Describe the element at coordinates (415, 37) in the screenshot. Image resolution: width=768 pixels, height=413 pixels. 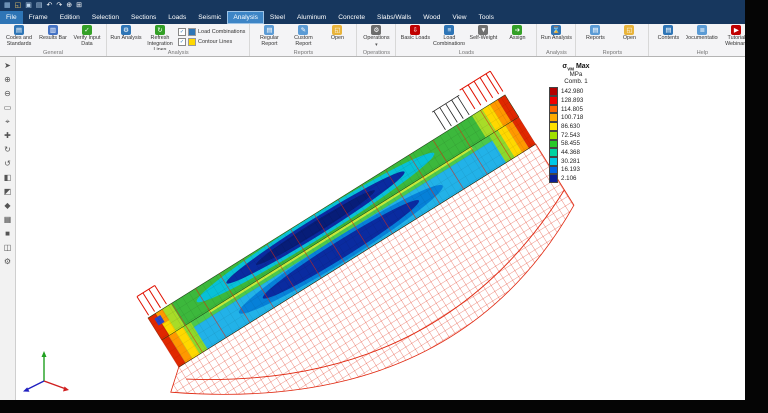
I see `ribbon-button: ⇩ Basic Loads` at that location.